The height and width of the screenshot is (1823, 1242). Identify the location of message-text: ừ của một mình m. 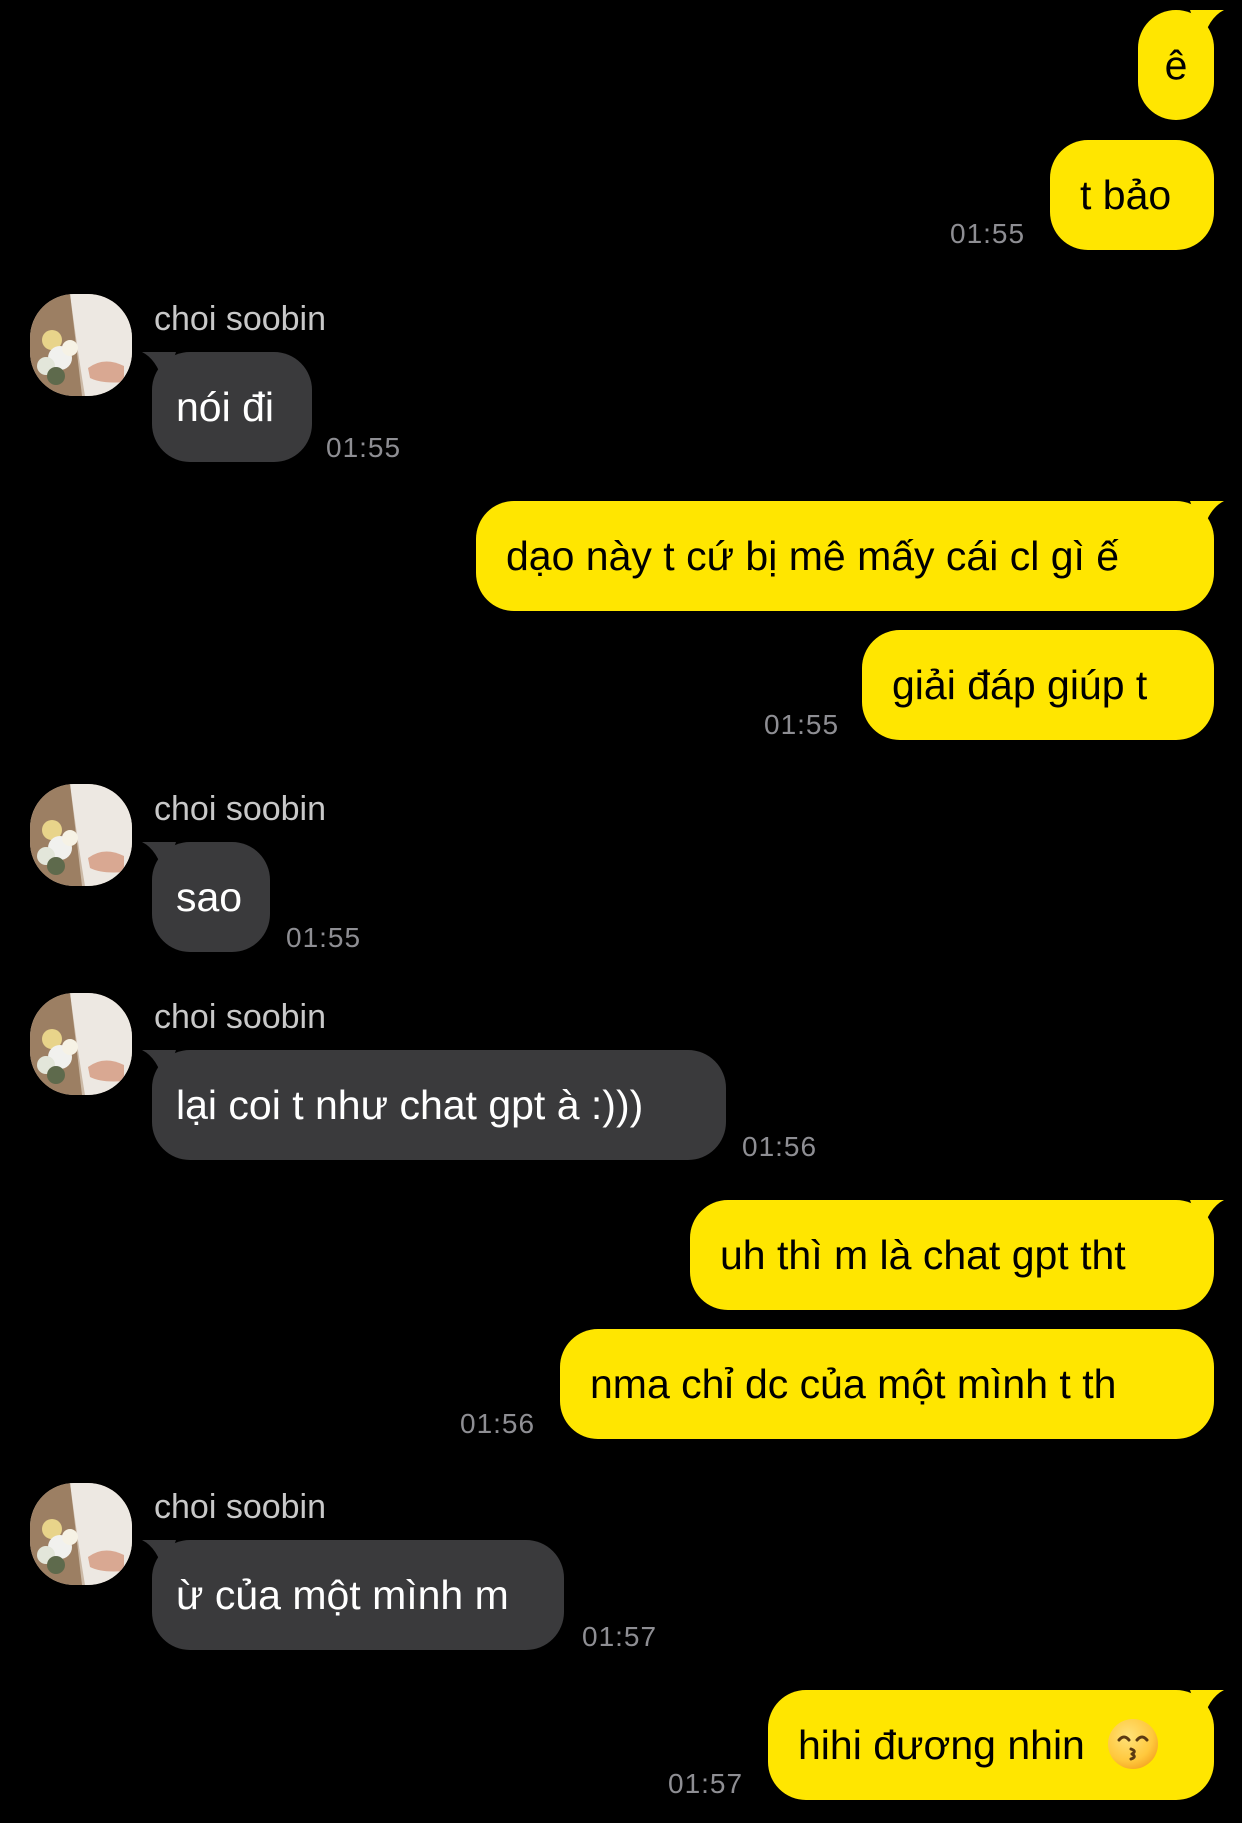
(342, 1595).